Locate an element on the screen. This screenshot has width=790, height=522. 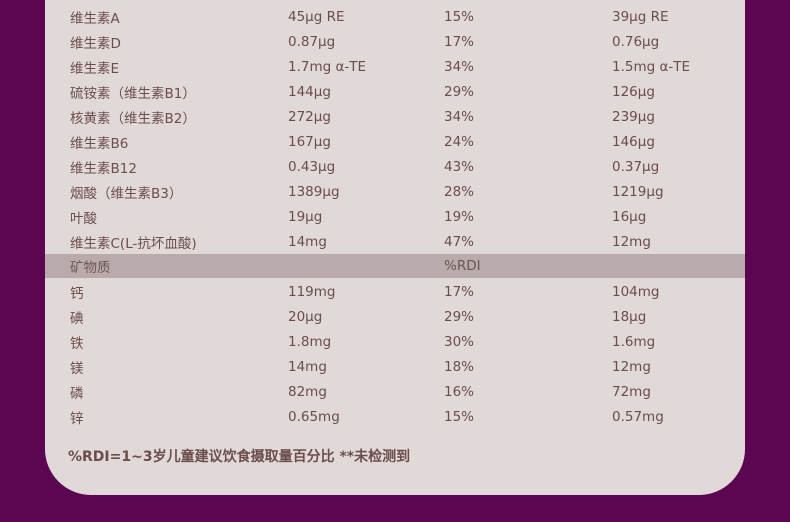
table-row: 锌 0.65mg 15% 0.57mg is located at coordinates (395, 416).